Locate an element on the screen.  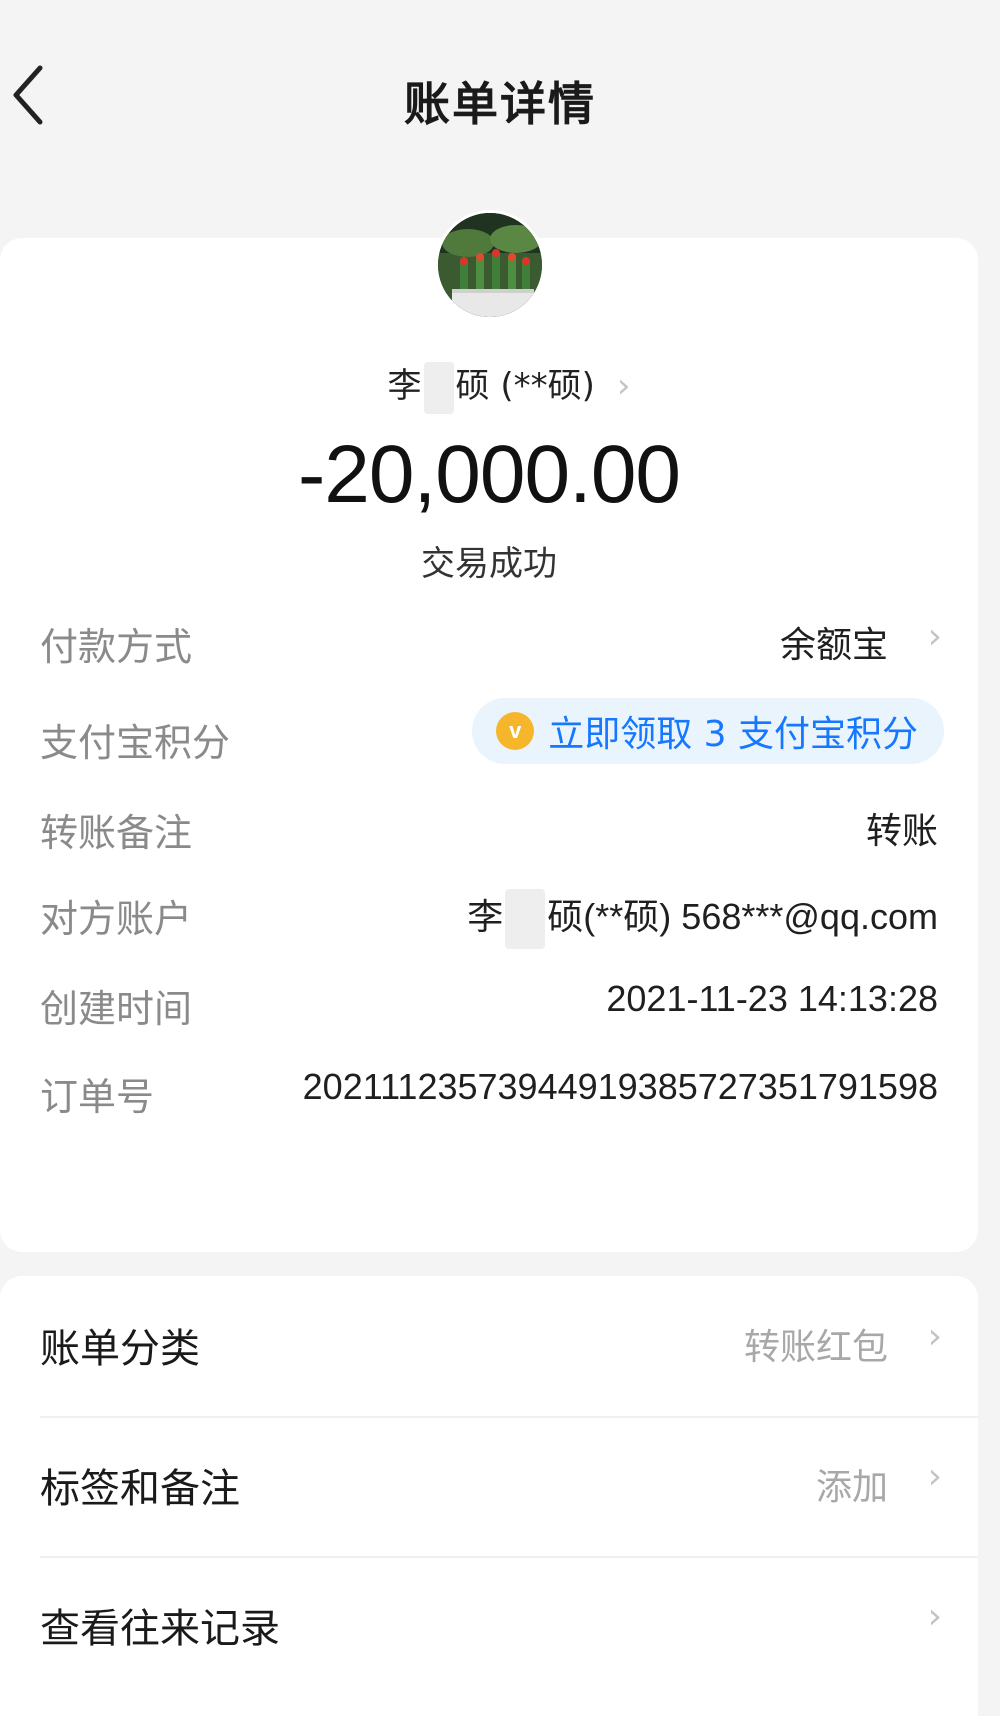
account-name-prefix: 李 is located at coordinates (485, 916).